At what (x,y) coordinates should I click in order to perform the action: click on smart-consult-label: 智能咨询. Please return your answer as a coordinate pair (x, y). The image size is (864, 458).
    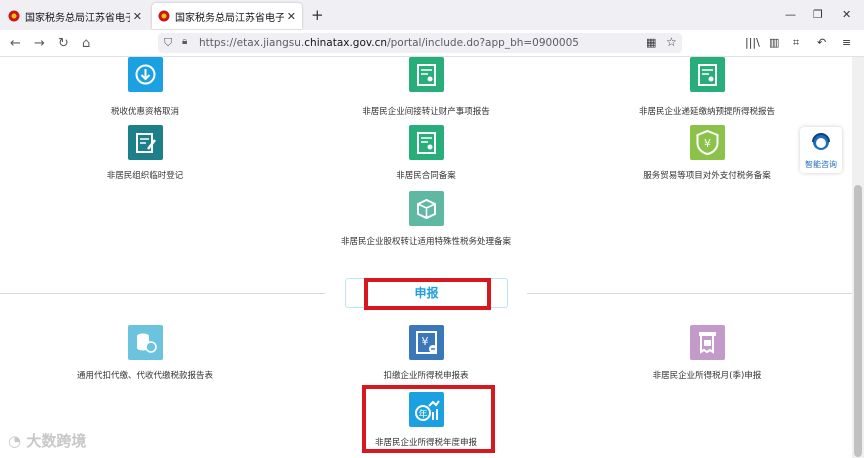
    Looking at the image, I should click on (821, 164).